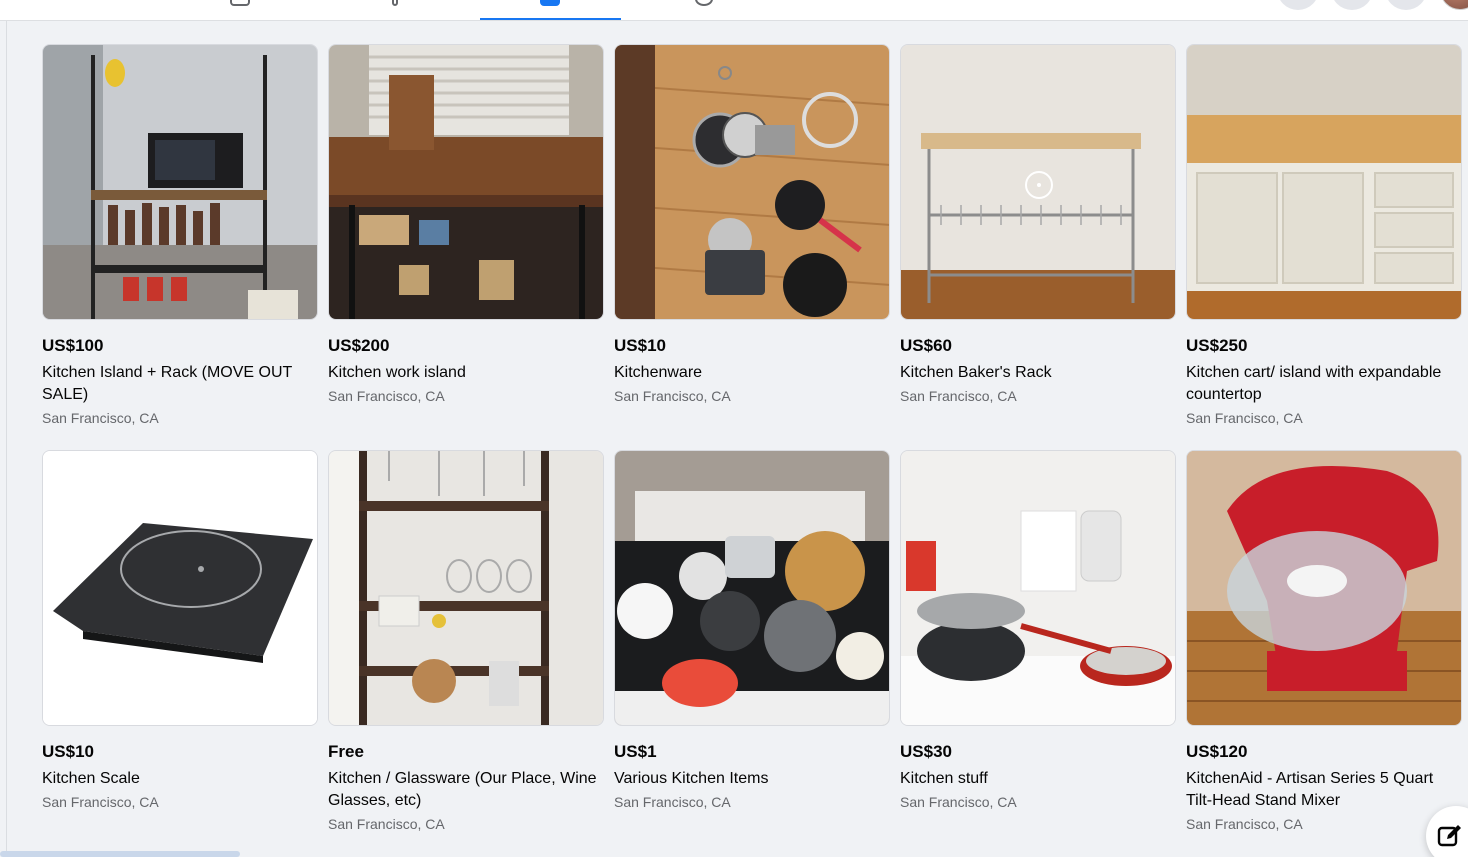 The image size is (1468, 857). I want to click on listing-price: US$250, so click(1217, 345).